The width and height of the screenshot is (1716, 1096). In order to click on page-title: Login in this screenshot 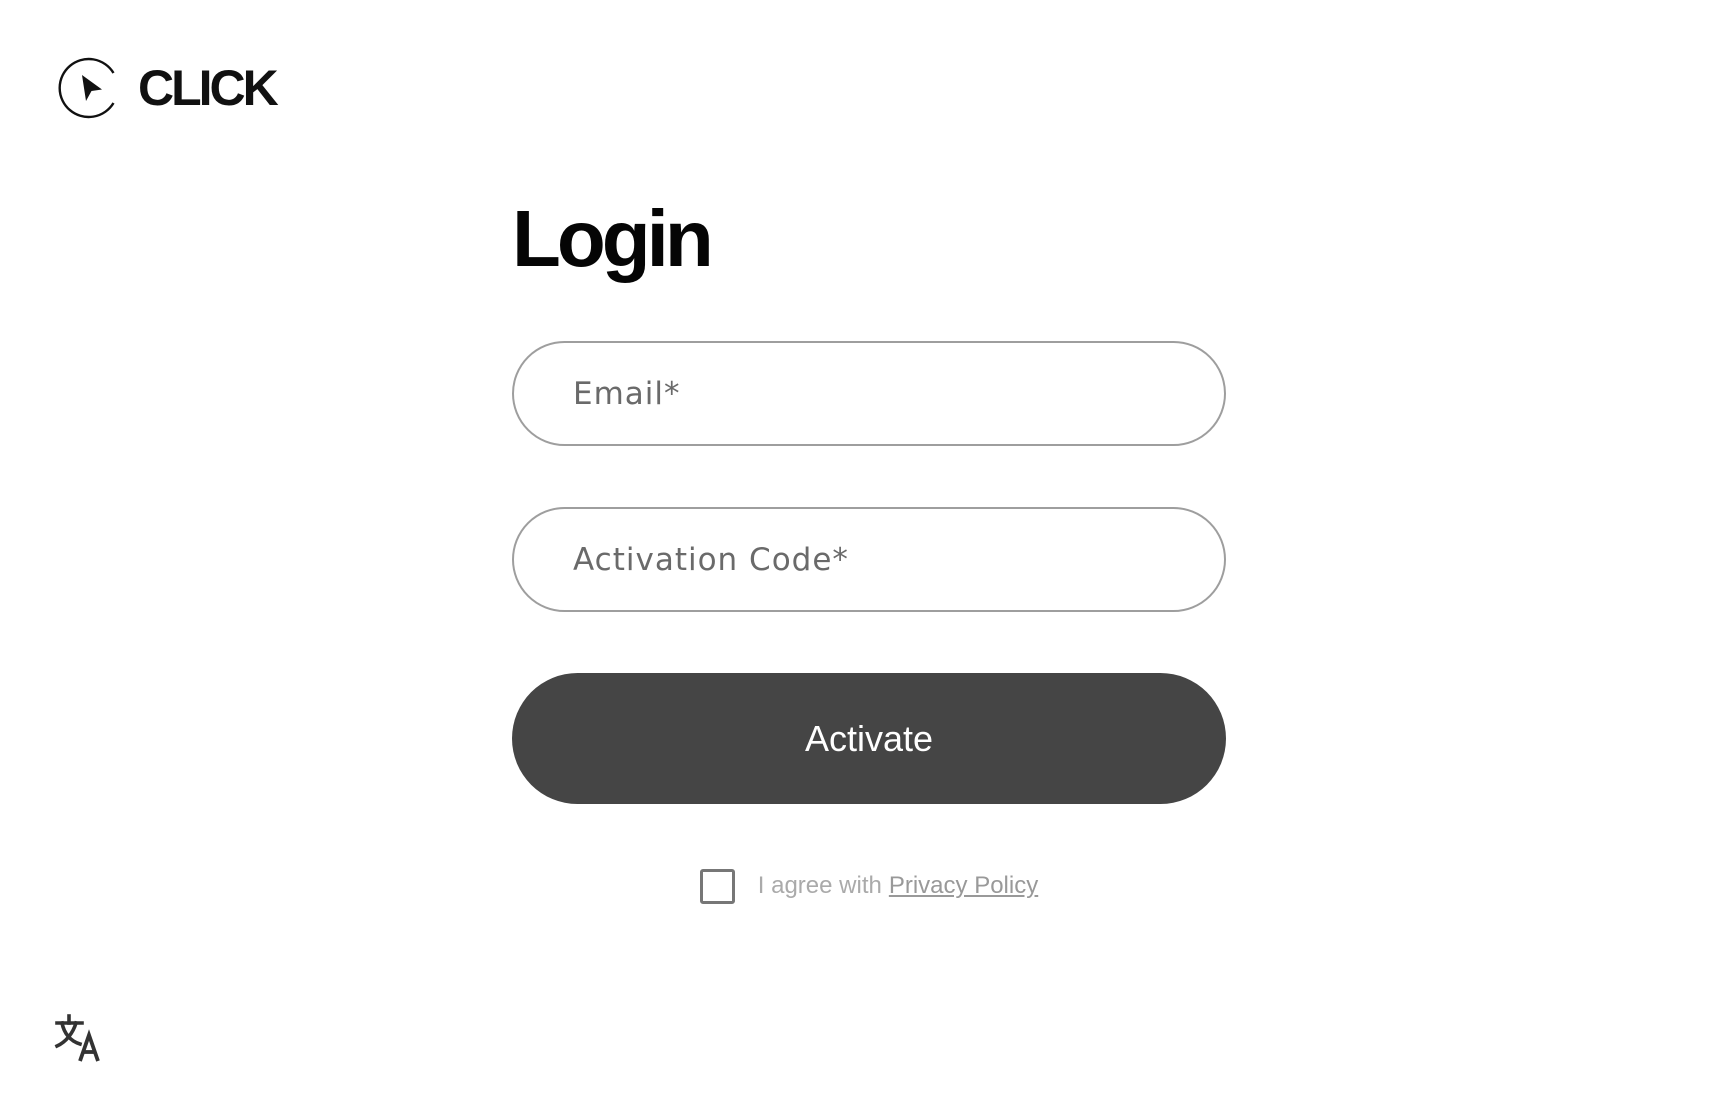, I will do `click(613, 238)`.